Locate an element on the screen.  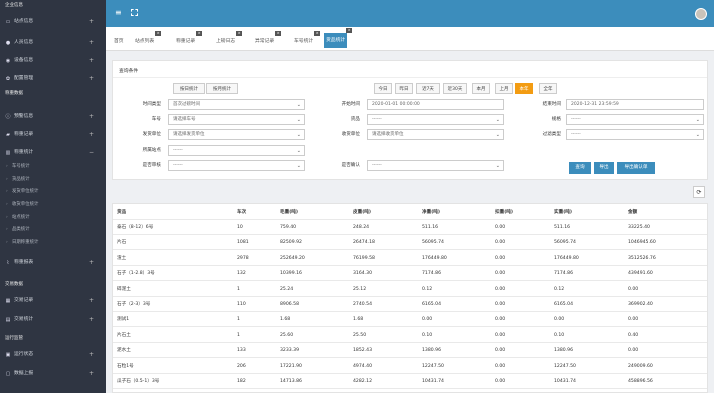
table-cell: 1380.96 is located at coordinates (431, 351).